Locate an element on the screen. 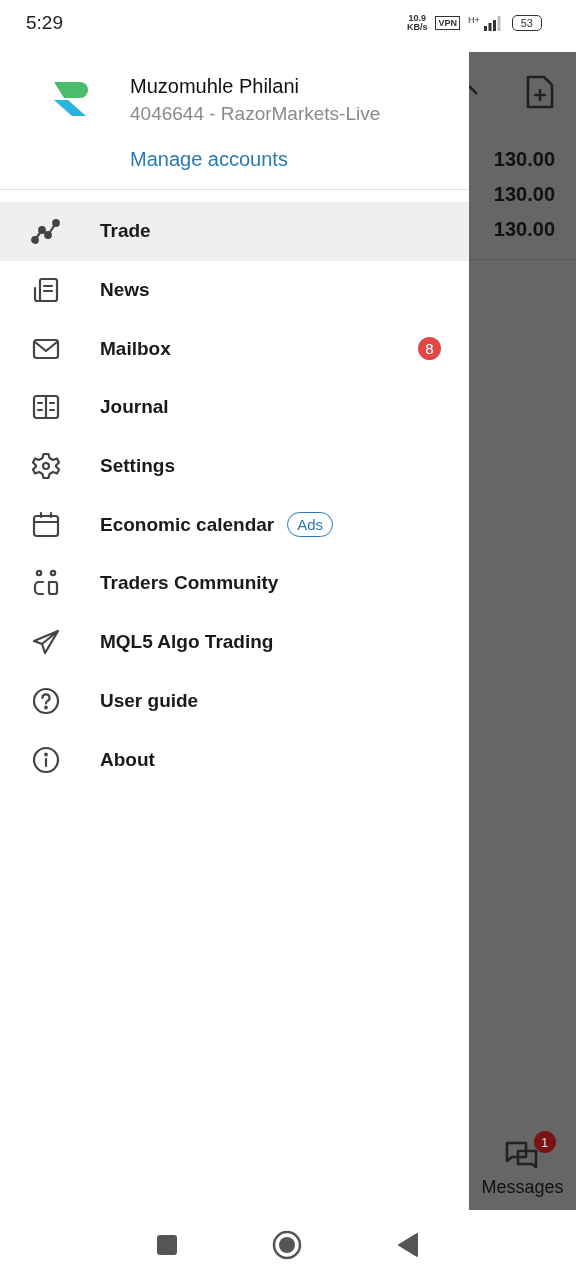 Image resolution: width=576 pixels, height=1280 pixels. new-document-icon is located at coordinates (540, 92).